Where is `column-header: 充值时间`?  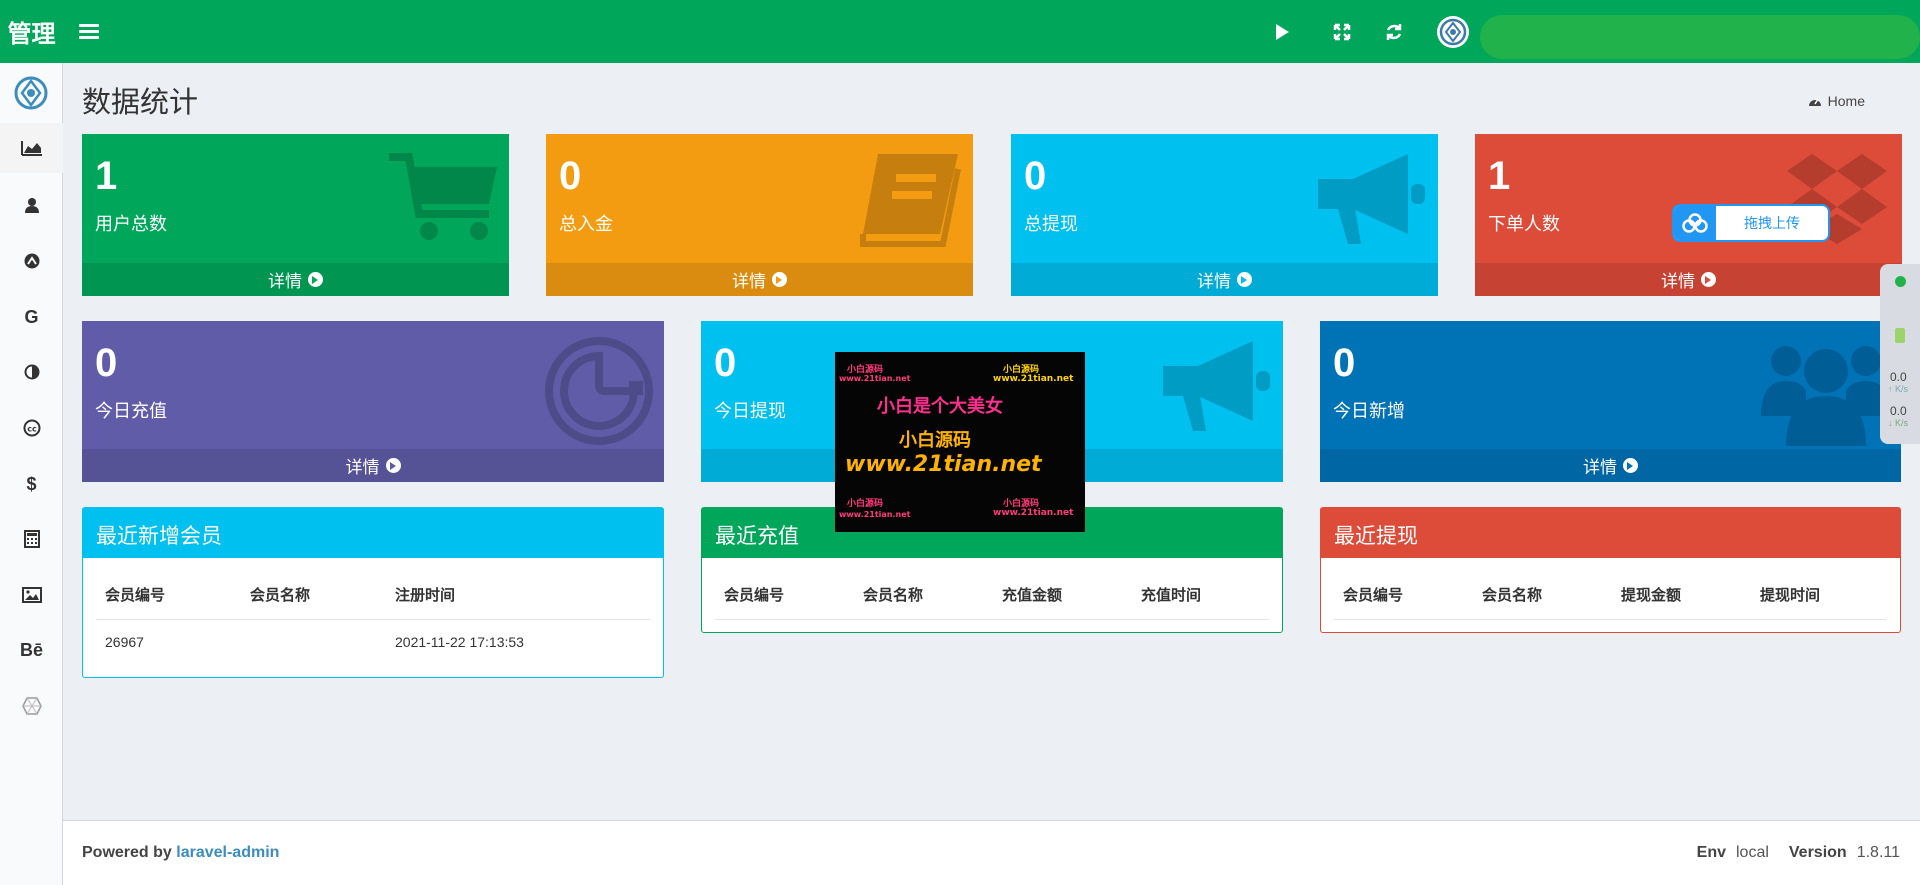 column-header: 充值时间 is located at coordinates (1200, 595).